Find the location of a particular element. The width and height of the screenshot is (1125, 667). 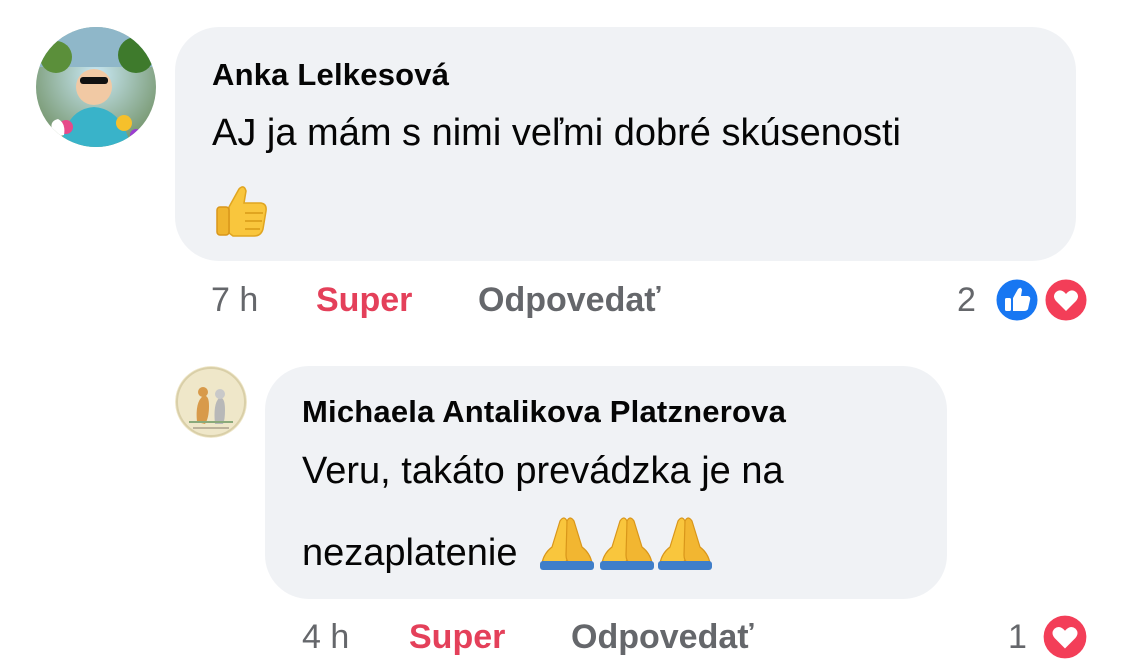

comment-author: Anka Lelkesová is located at coordinates (330, 75).